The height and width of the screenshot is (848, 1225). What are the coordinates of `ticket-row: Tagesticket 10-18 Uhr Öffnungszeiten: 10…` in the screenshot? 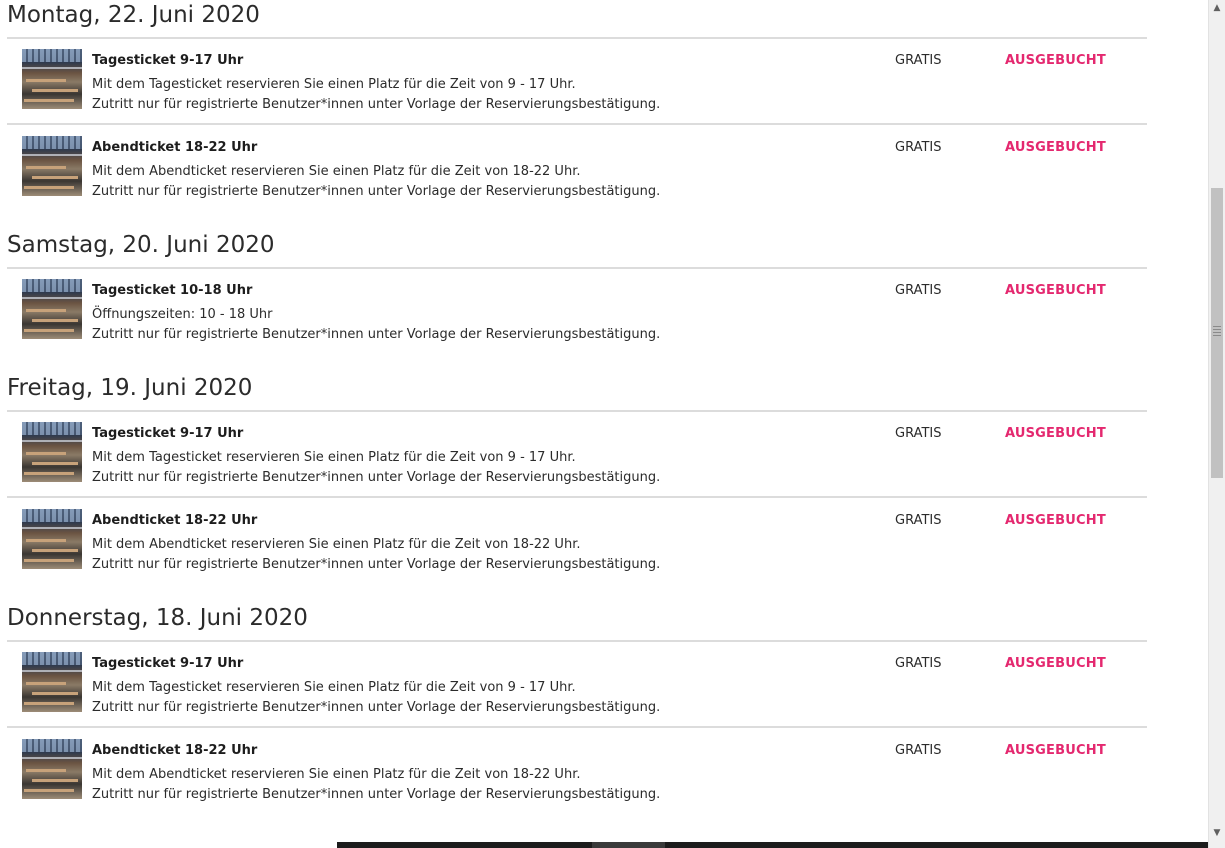 It's located at (577, 312).